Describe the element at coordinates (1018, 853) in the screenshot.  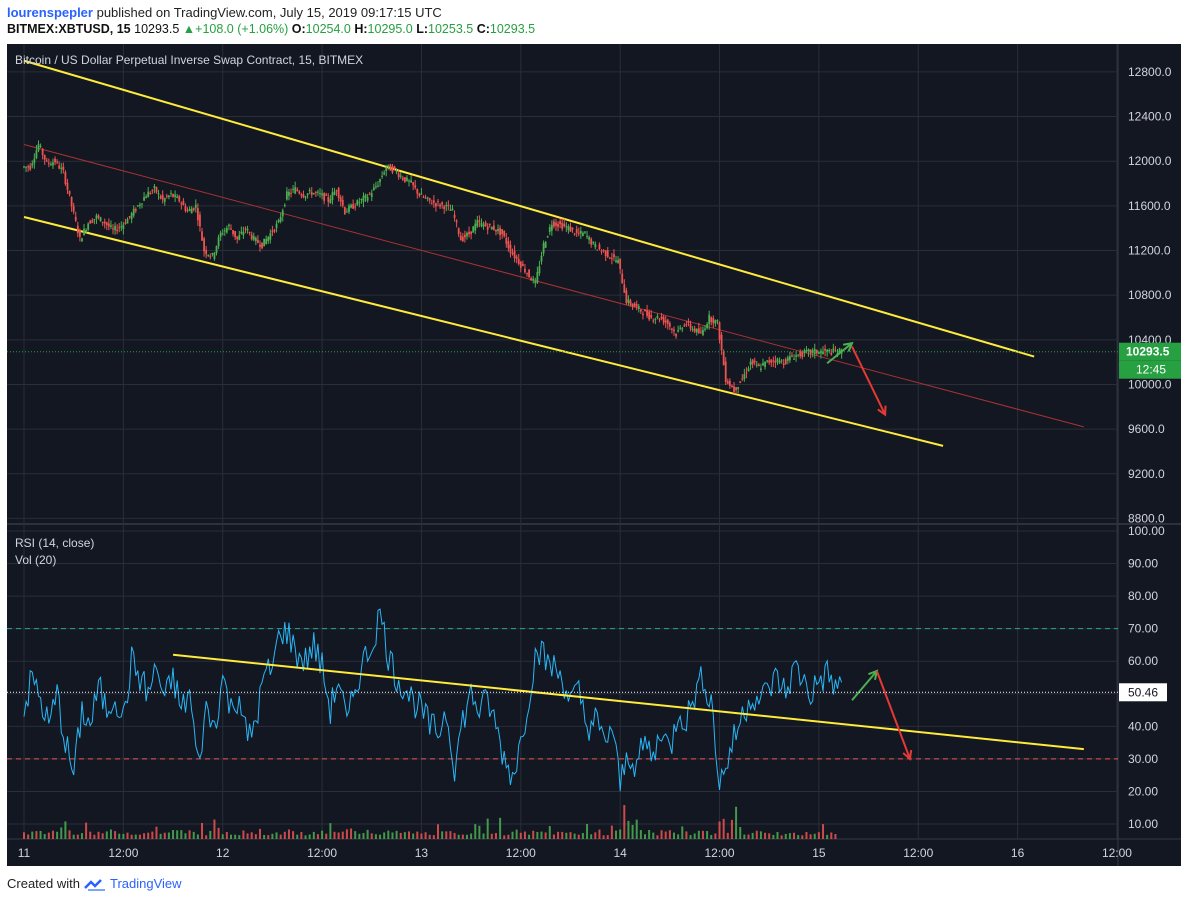
I see `time-tick-label: 16` at that location.